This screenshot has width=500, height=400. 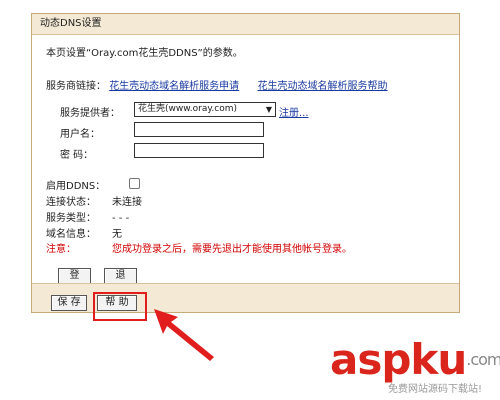 I want to click on service-type-label: 服务类型：, so click(x=71, y=218).